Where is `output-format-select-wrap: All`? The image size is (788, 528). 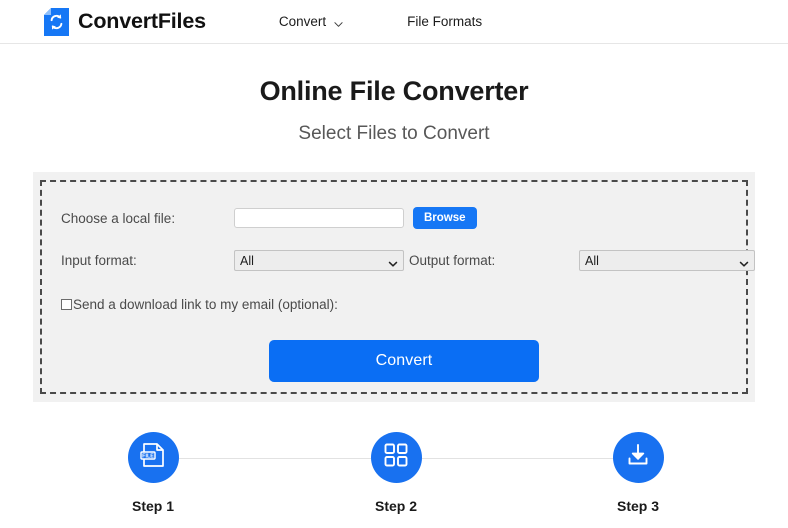
output-format-select-wrap: All is located at coordinates (667, 260).